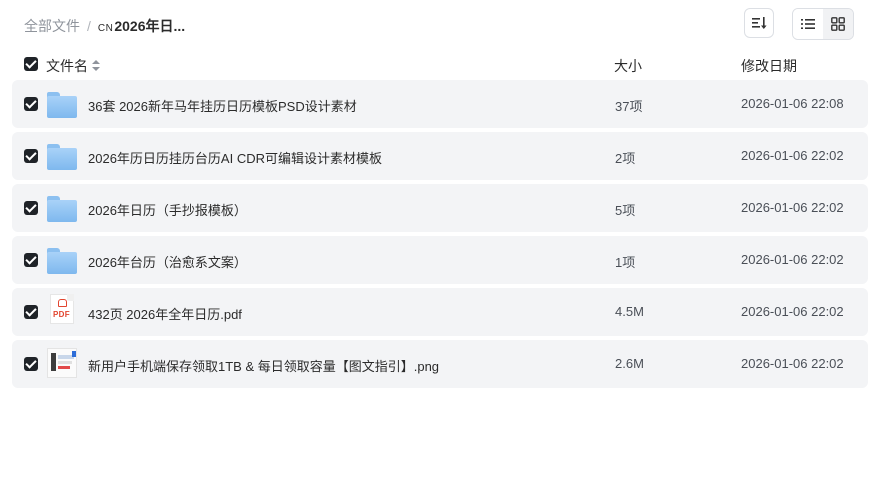 This screenshot has height=495, width=878. I want to click on file-name: 432页 2026年全年日历.pdf, so click(165, 313).